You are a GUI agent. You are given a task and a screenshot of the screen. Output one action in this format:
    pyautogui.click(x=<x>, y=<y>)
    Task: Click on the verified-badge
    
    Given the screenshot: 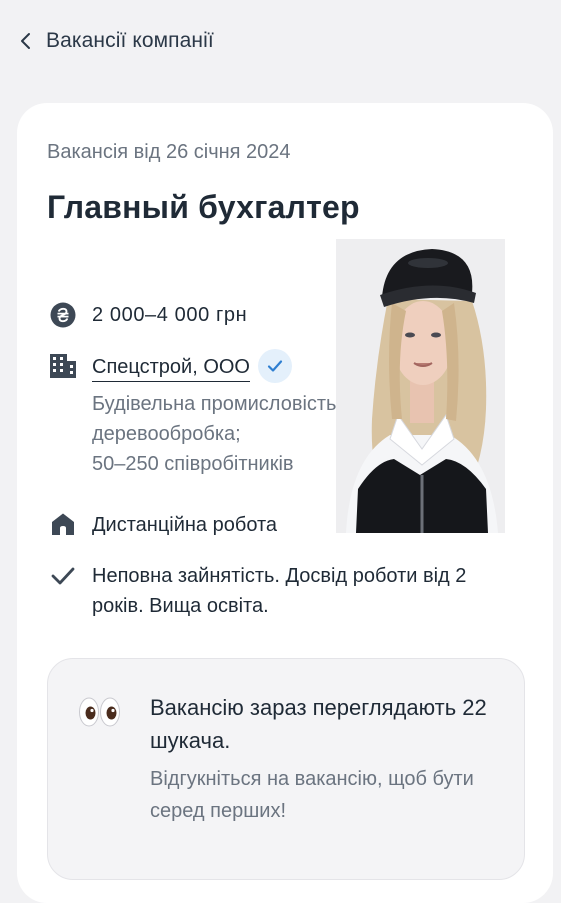 What is the action you would take?
    pyautogui.click(x=275, y=366)
    